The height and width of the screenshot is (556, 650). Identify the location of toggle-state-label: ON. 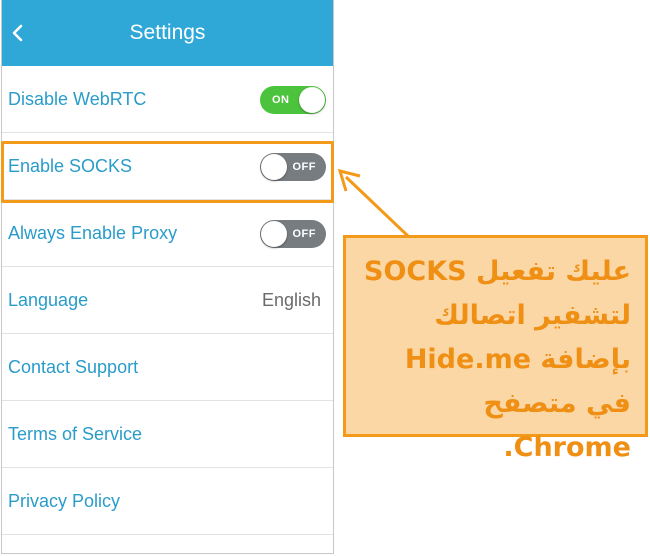
(281, 100).